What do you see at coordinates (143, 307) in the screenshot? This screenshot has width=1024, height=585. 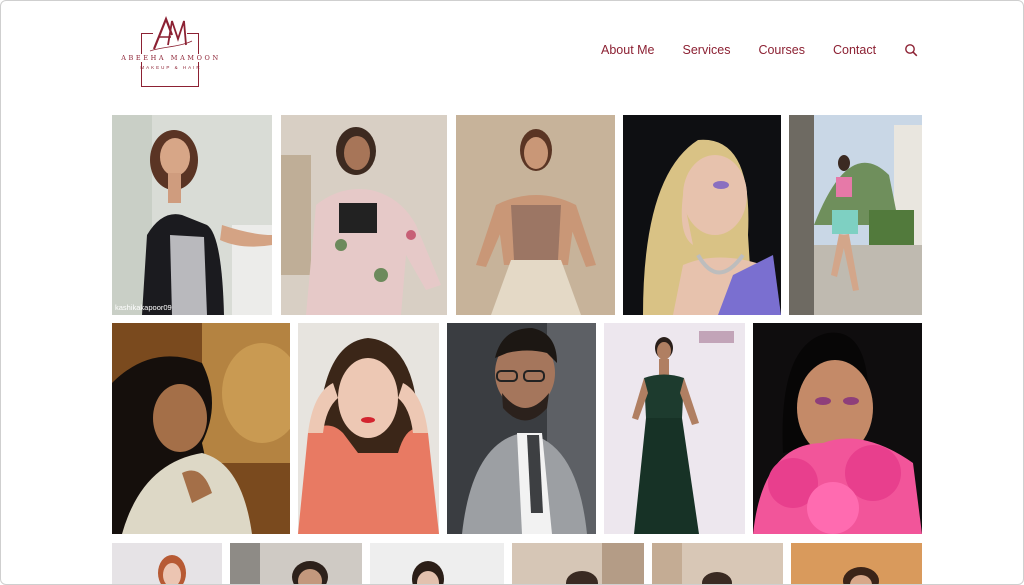 I see `photo-credit: kashikakapoor09` at bounding box center [143, 307].